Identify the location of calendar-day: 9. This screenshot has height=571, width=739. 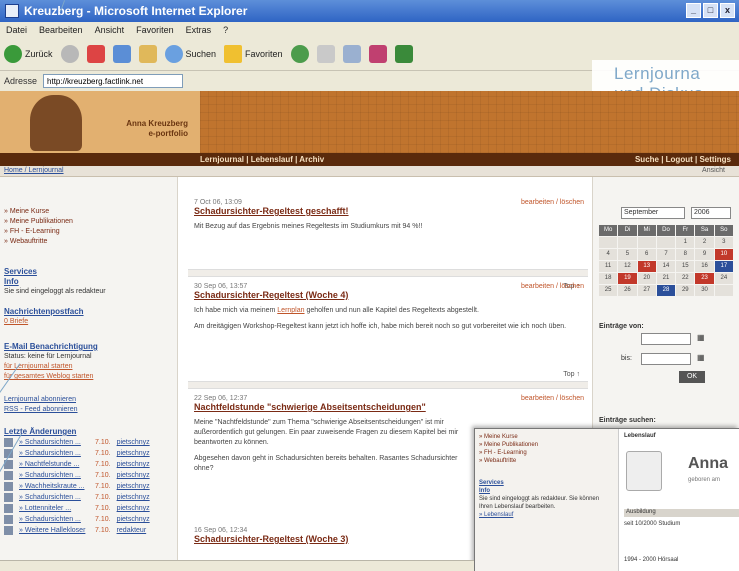
(704, 254).